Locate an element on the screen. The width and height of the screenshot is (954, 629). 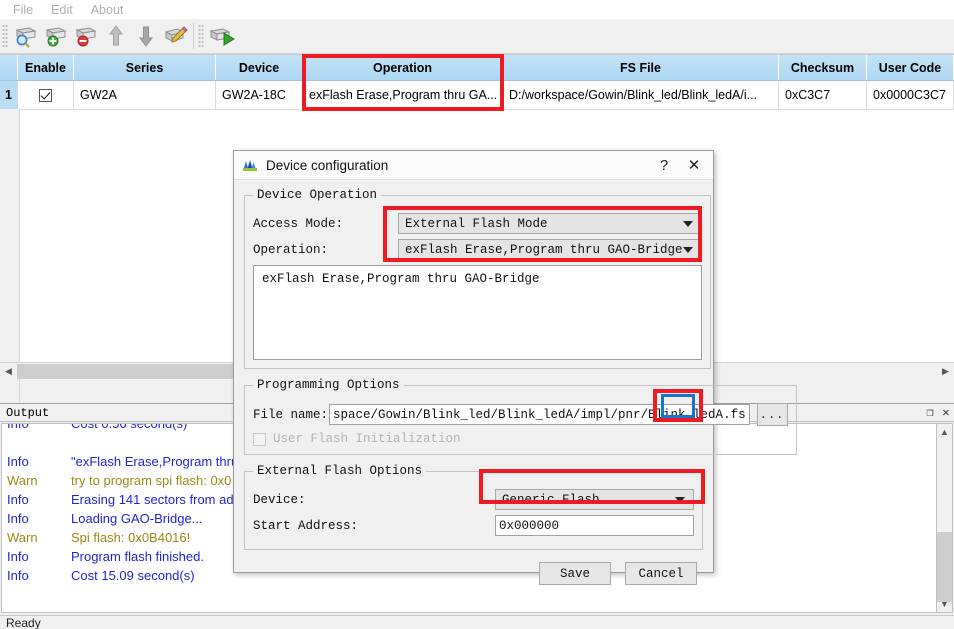
close-panel-icon: ✕ is located at coordinates (946, 413).